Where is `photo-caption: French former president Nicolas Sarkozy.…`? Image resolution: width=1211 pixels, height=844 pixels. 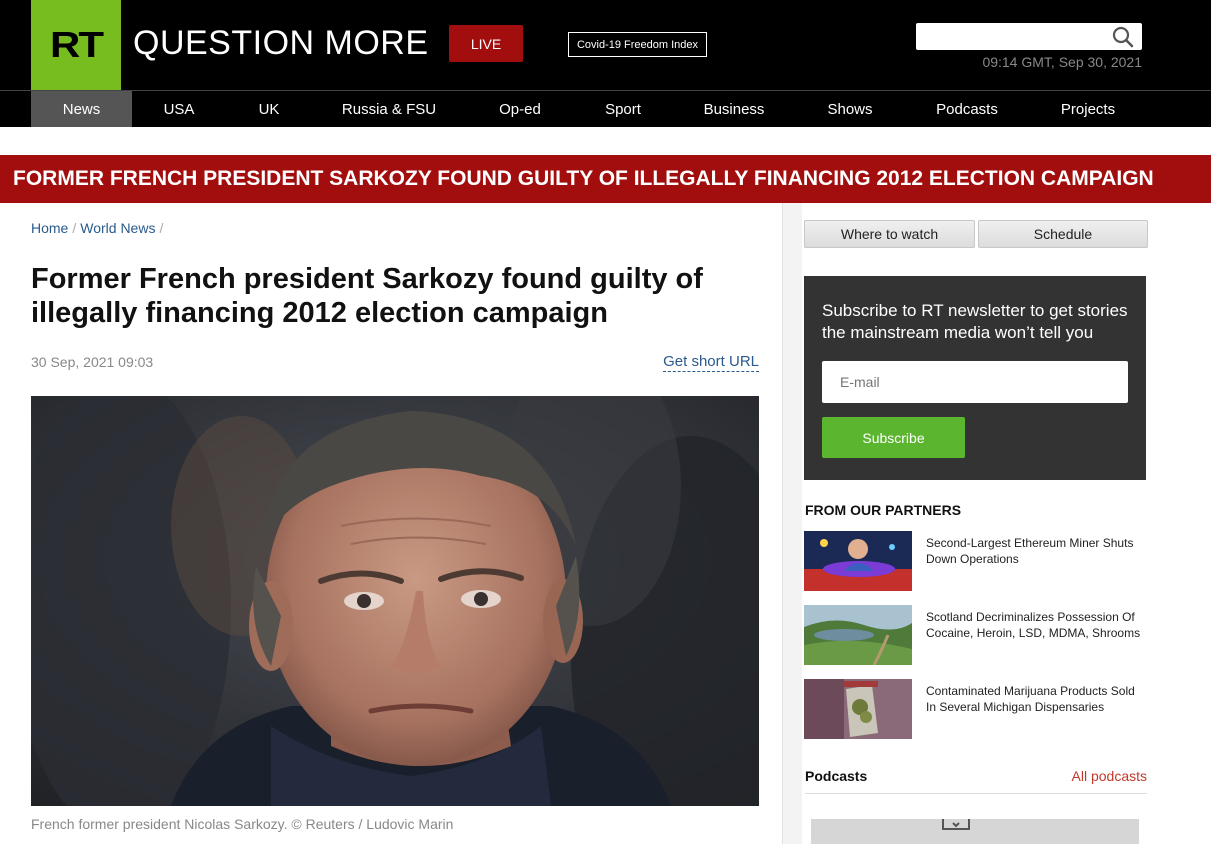 photo-caption: French former president Nicolas Sarkozy.… is located at coordinates (242, 824).